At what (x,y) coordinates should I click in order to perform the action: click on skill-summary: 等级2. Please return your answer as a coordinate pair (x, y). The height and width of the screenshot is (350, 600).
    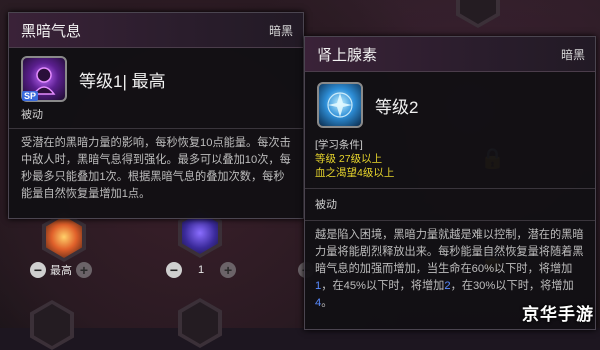
    Looking at the image, I should click on (450, 100).